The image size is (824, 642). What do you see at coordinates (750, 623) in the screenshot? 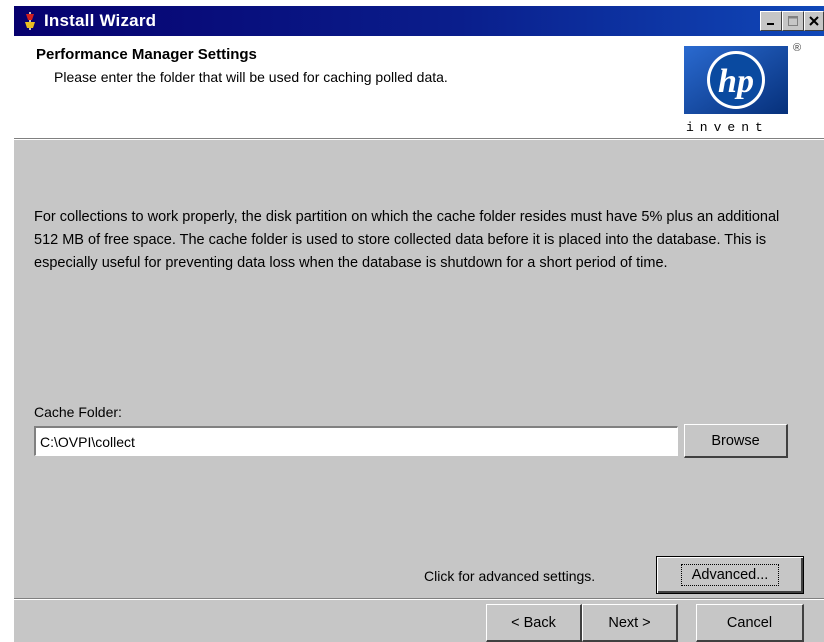
I see `cancel-button: Cancel` at bounding box center [750, 623].